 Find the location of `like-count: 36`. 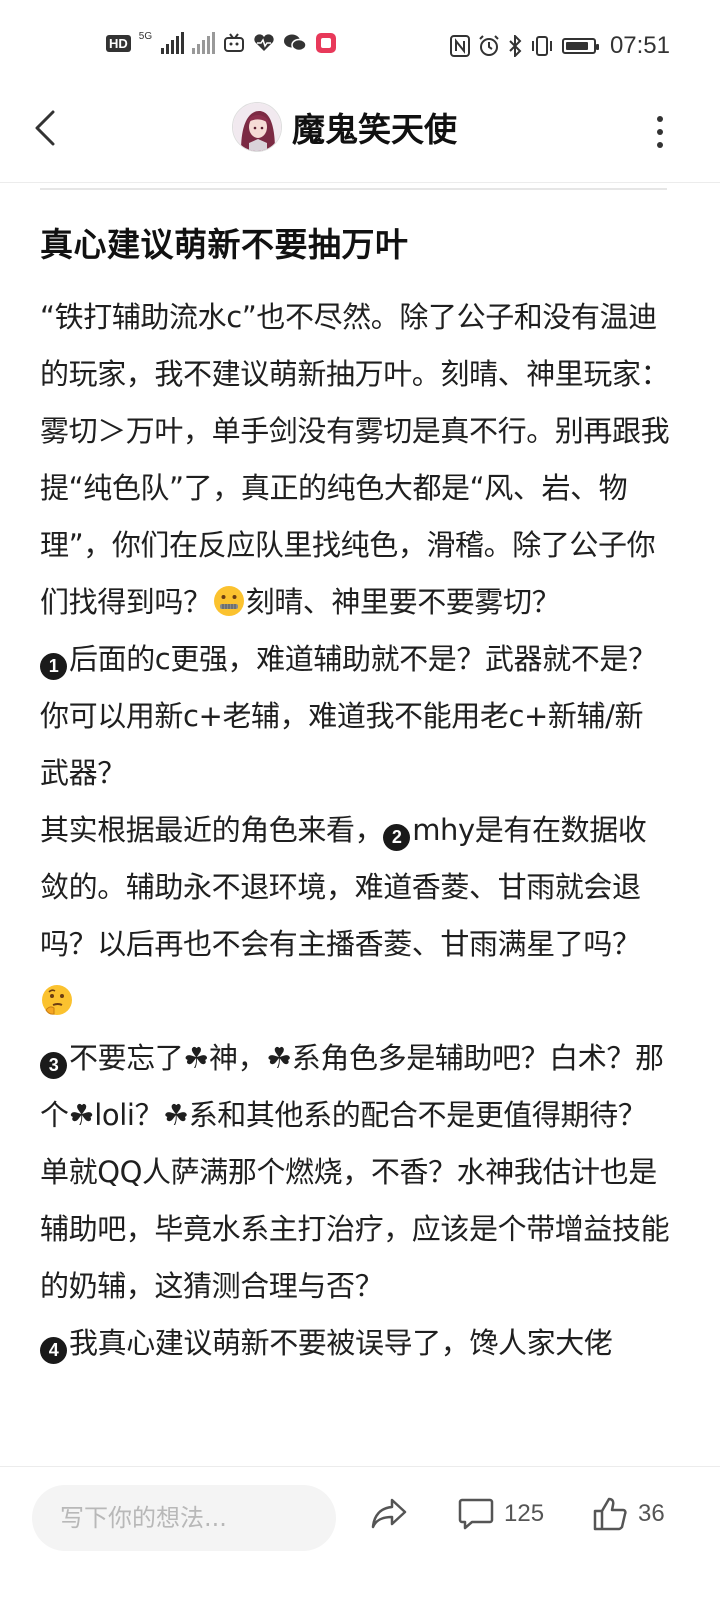

like-count: 36 is located at coordinates (651, 1513).